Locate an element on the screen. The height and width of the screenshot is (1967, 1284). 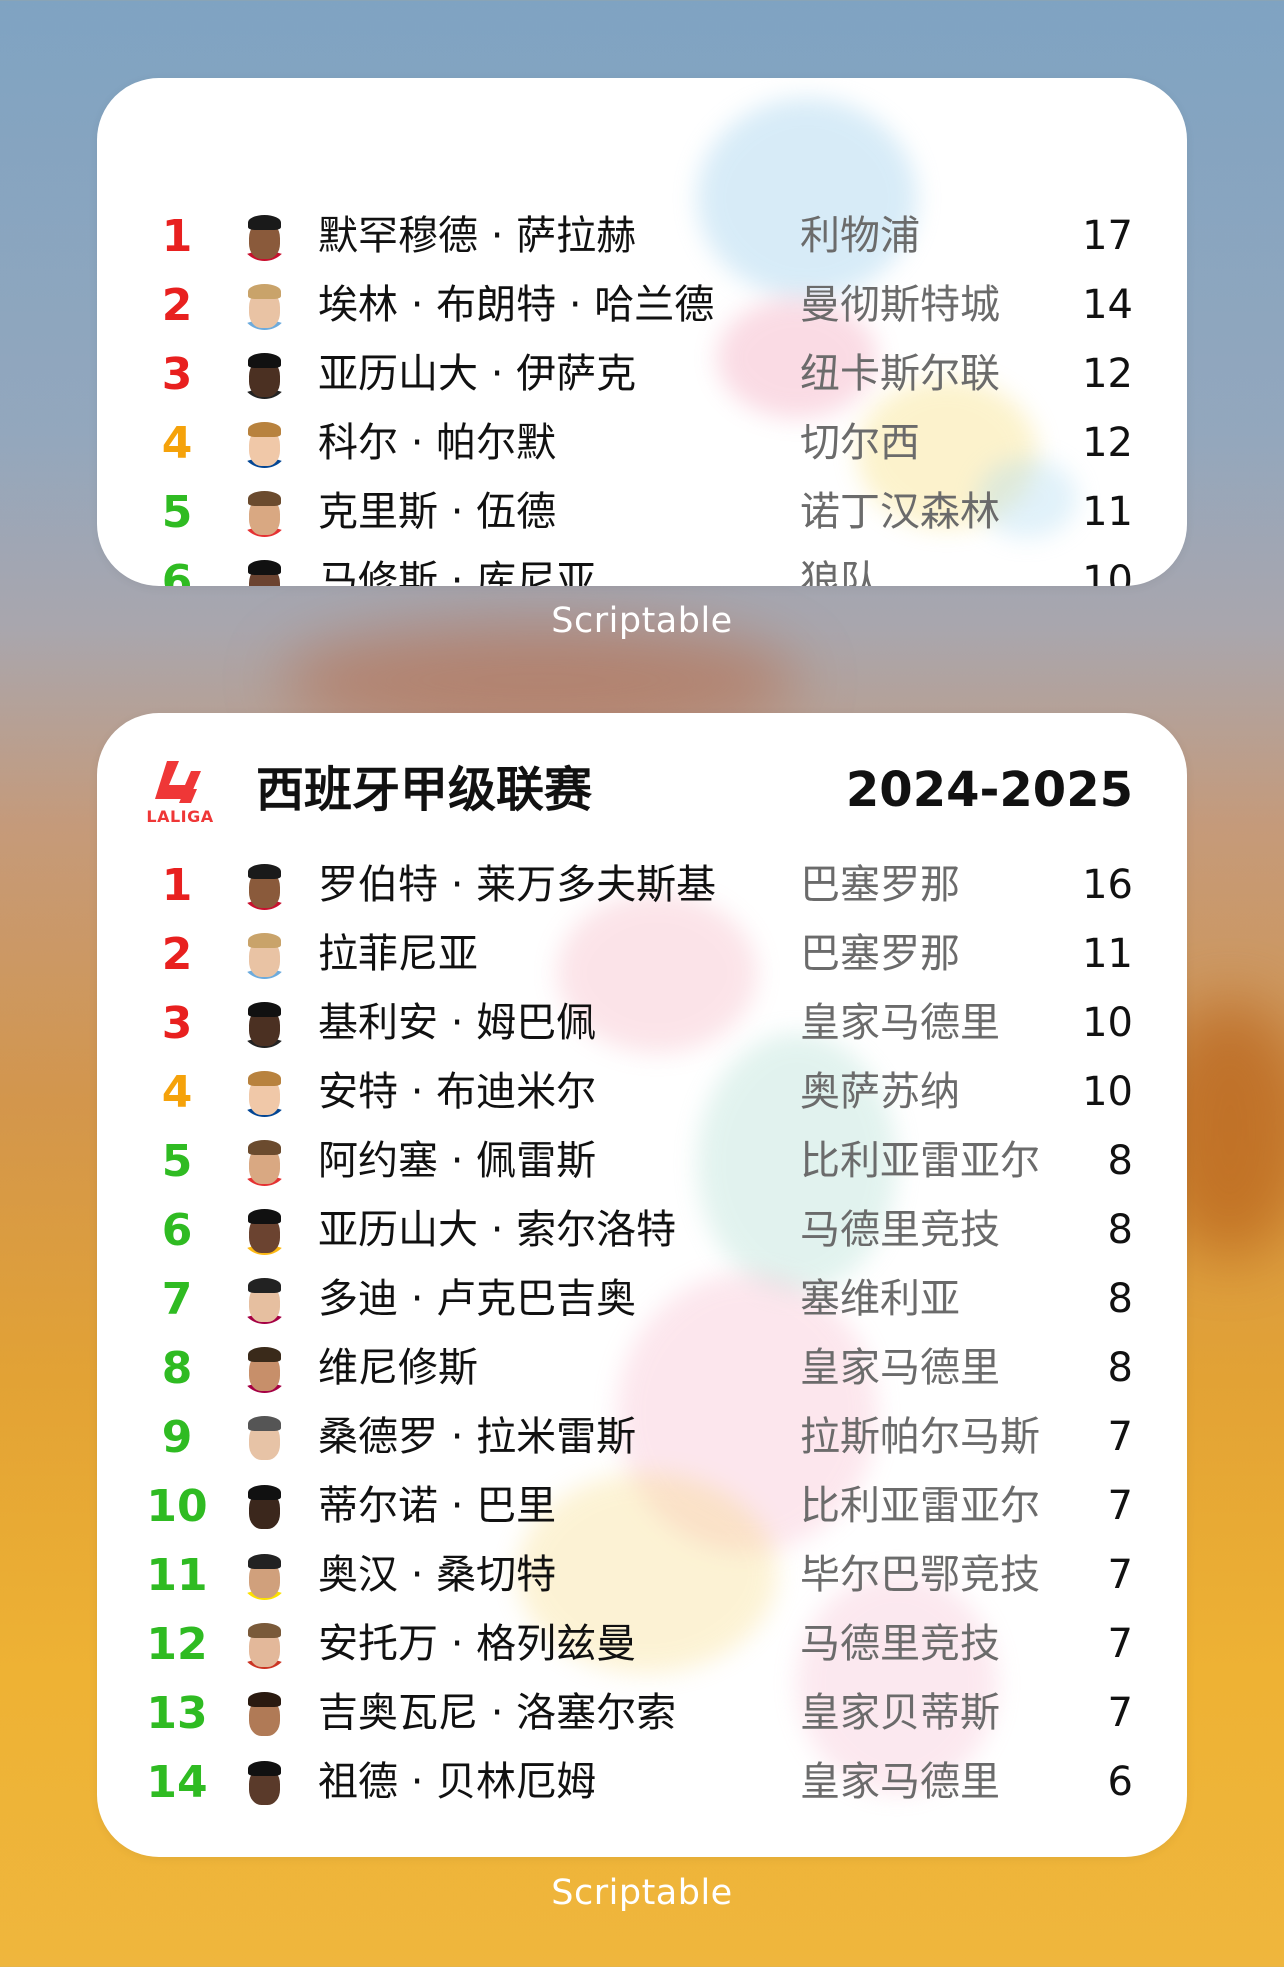
player-name: 拉菲尼亚 is located at coordinates (398, 954).